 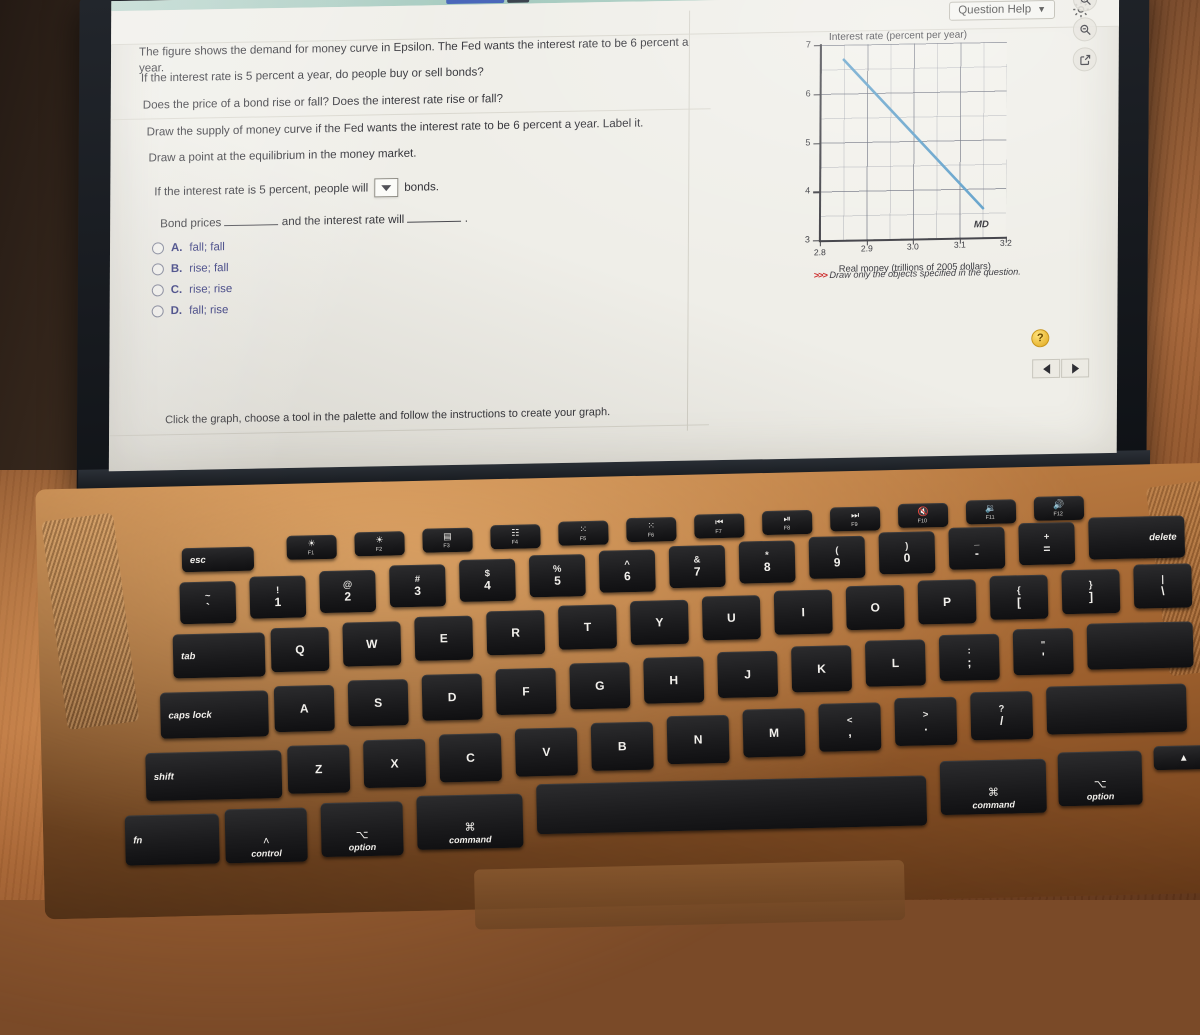 What do you see at coordinates (379, 544) in the screenshot?
I see `key-f2: ☀ F2` at bounding box center [379, 544].